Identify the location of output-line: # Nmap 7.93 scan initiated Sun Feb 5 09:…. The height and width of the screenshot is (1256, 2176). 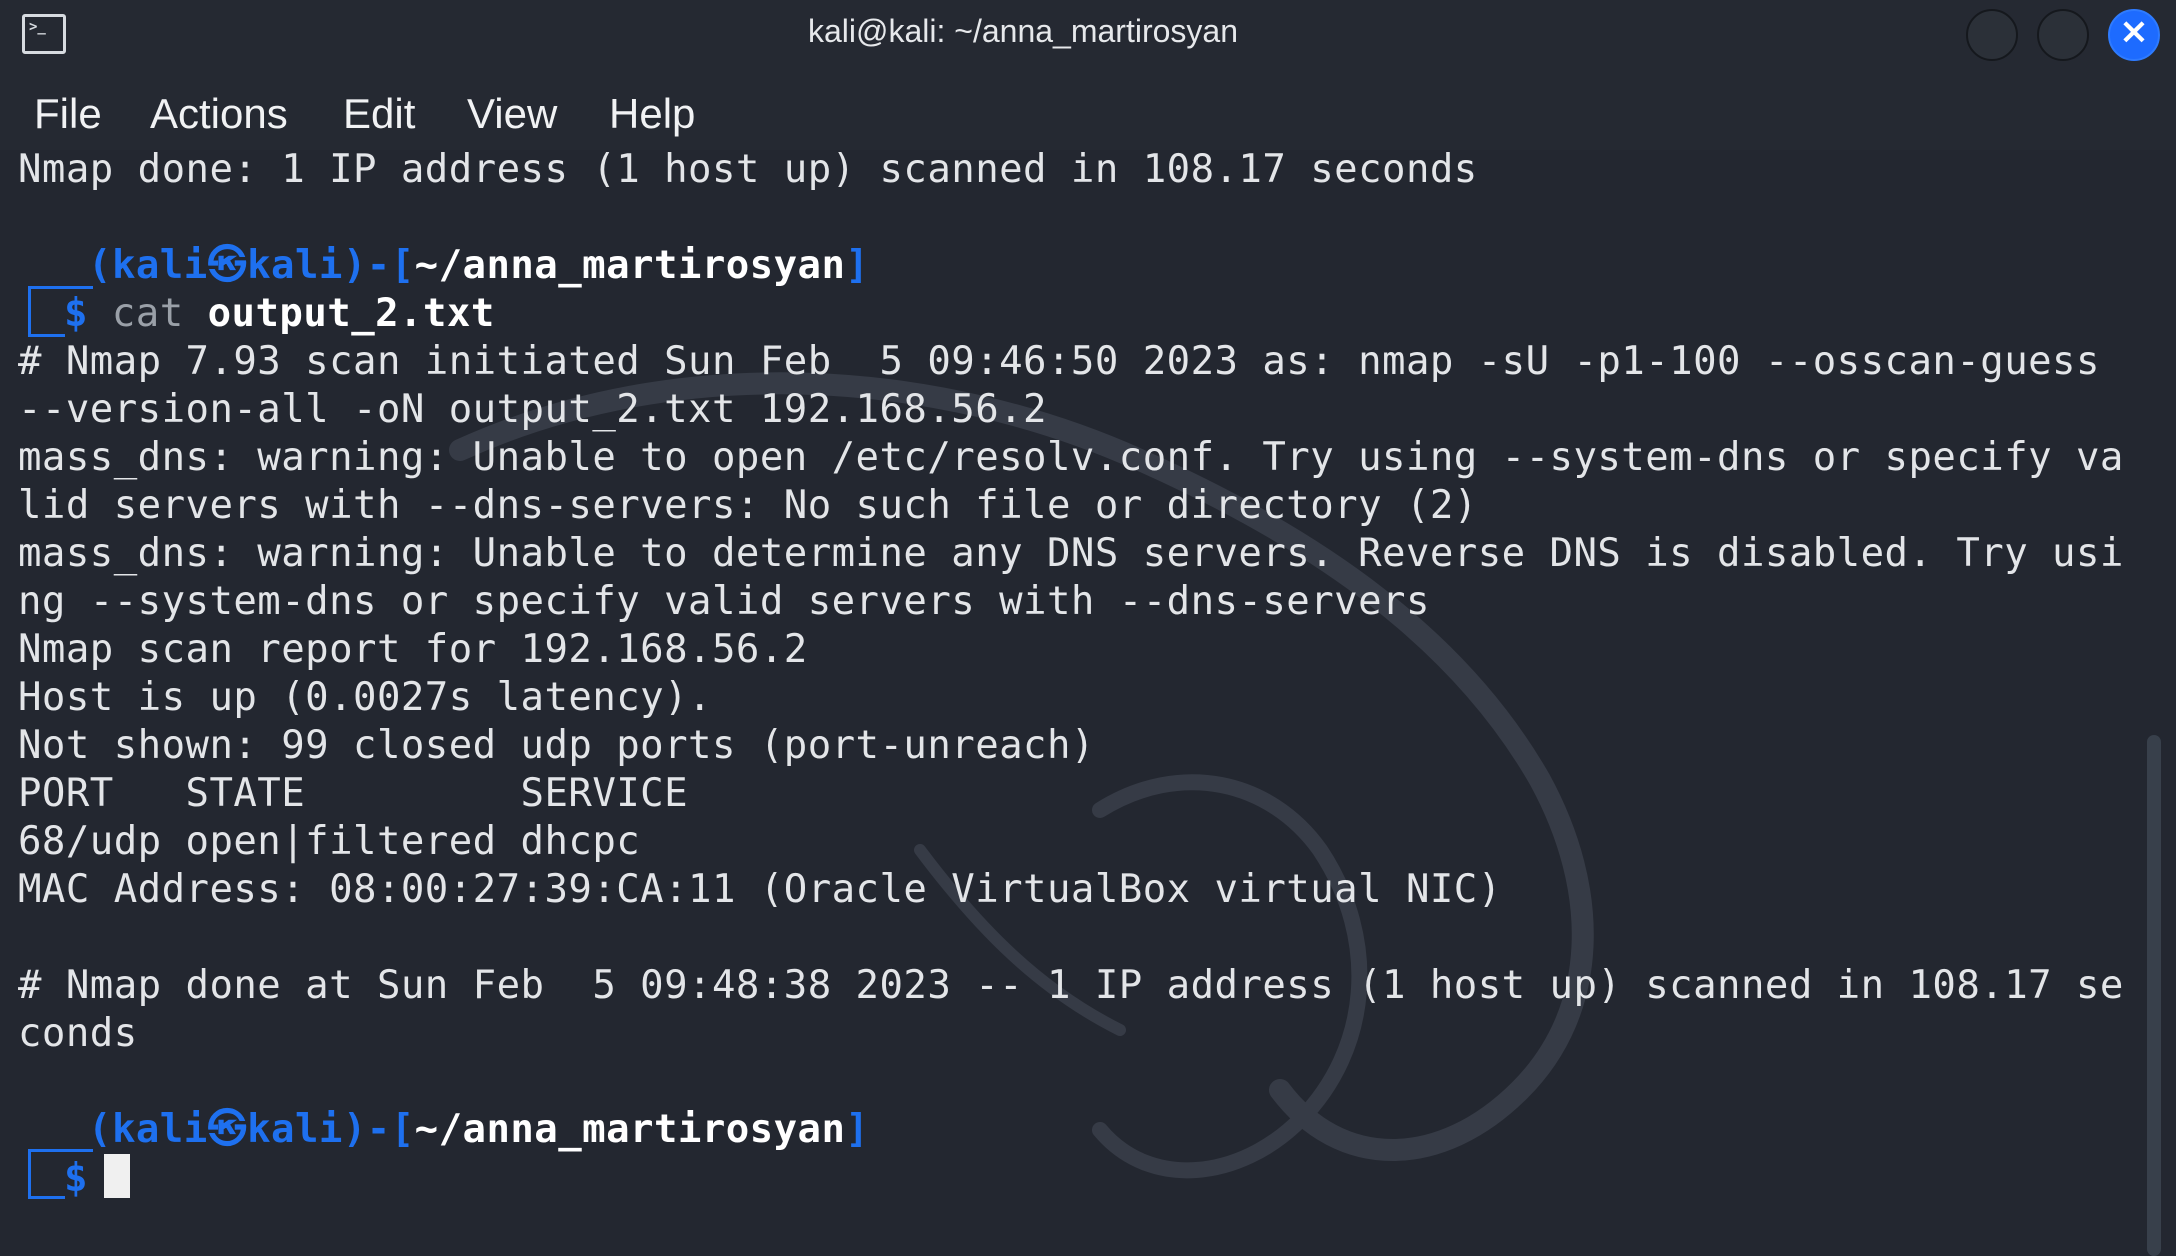
(1059, 361).